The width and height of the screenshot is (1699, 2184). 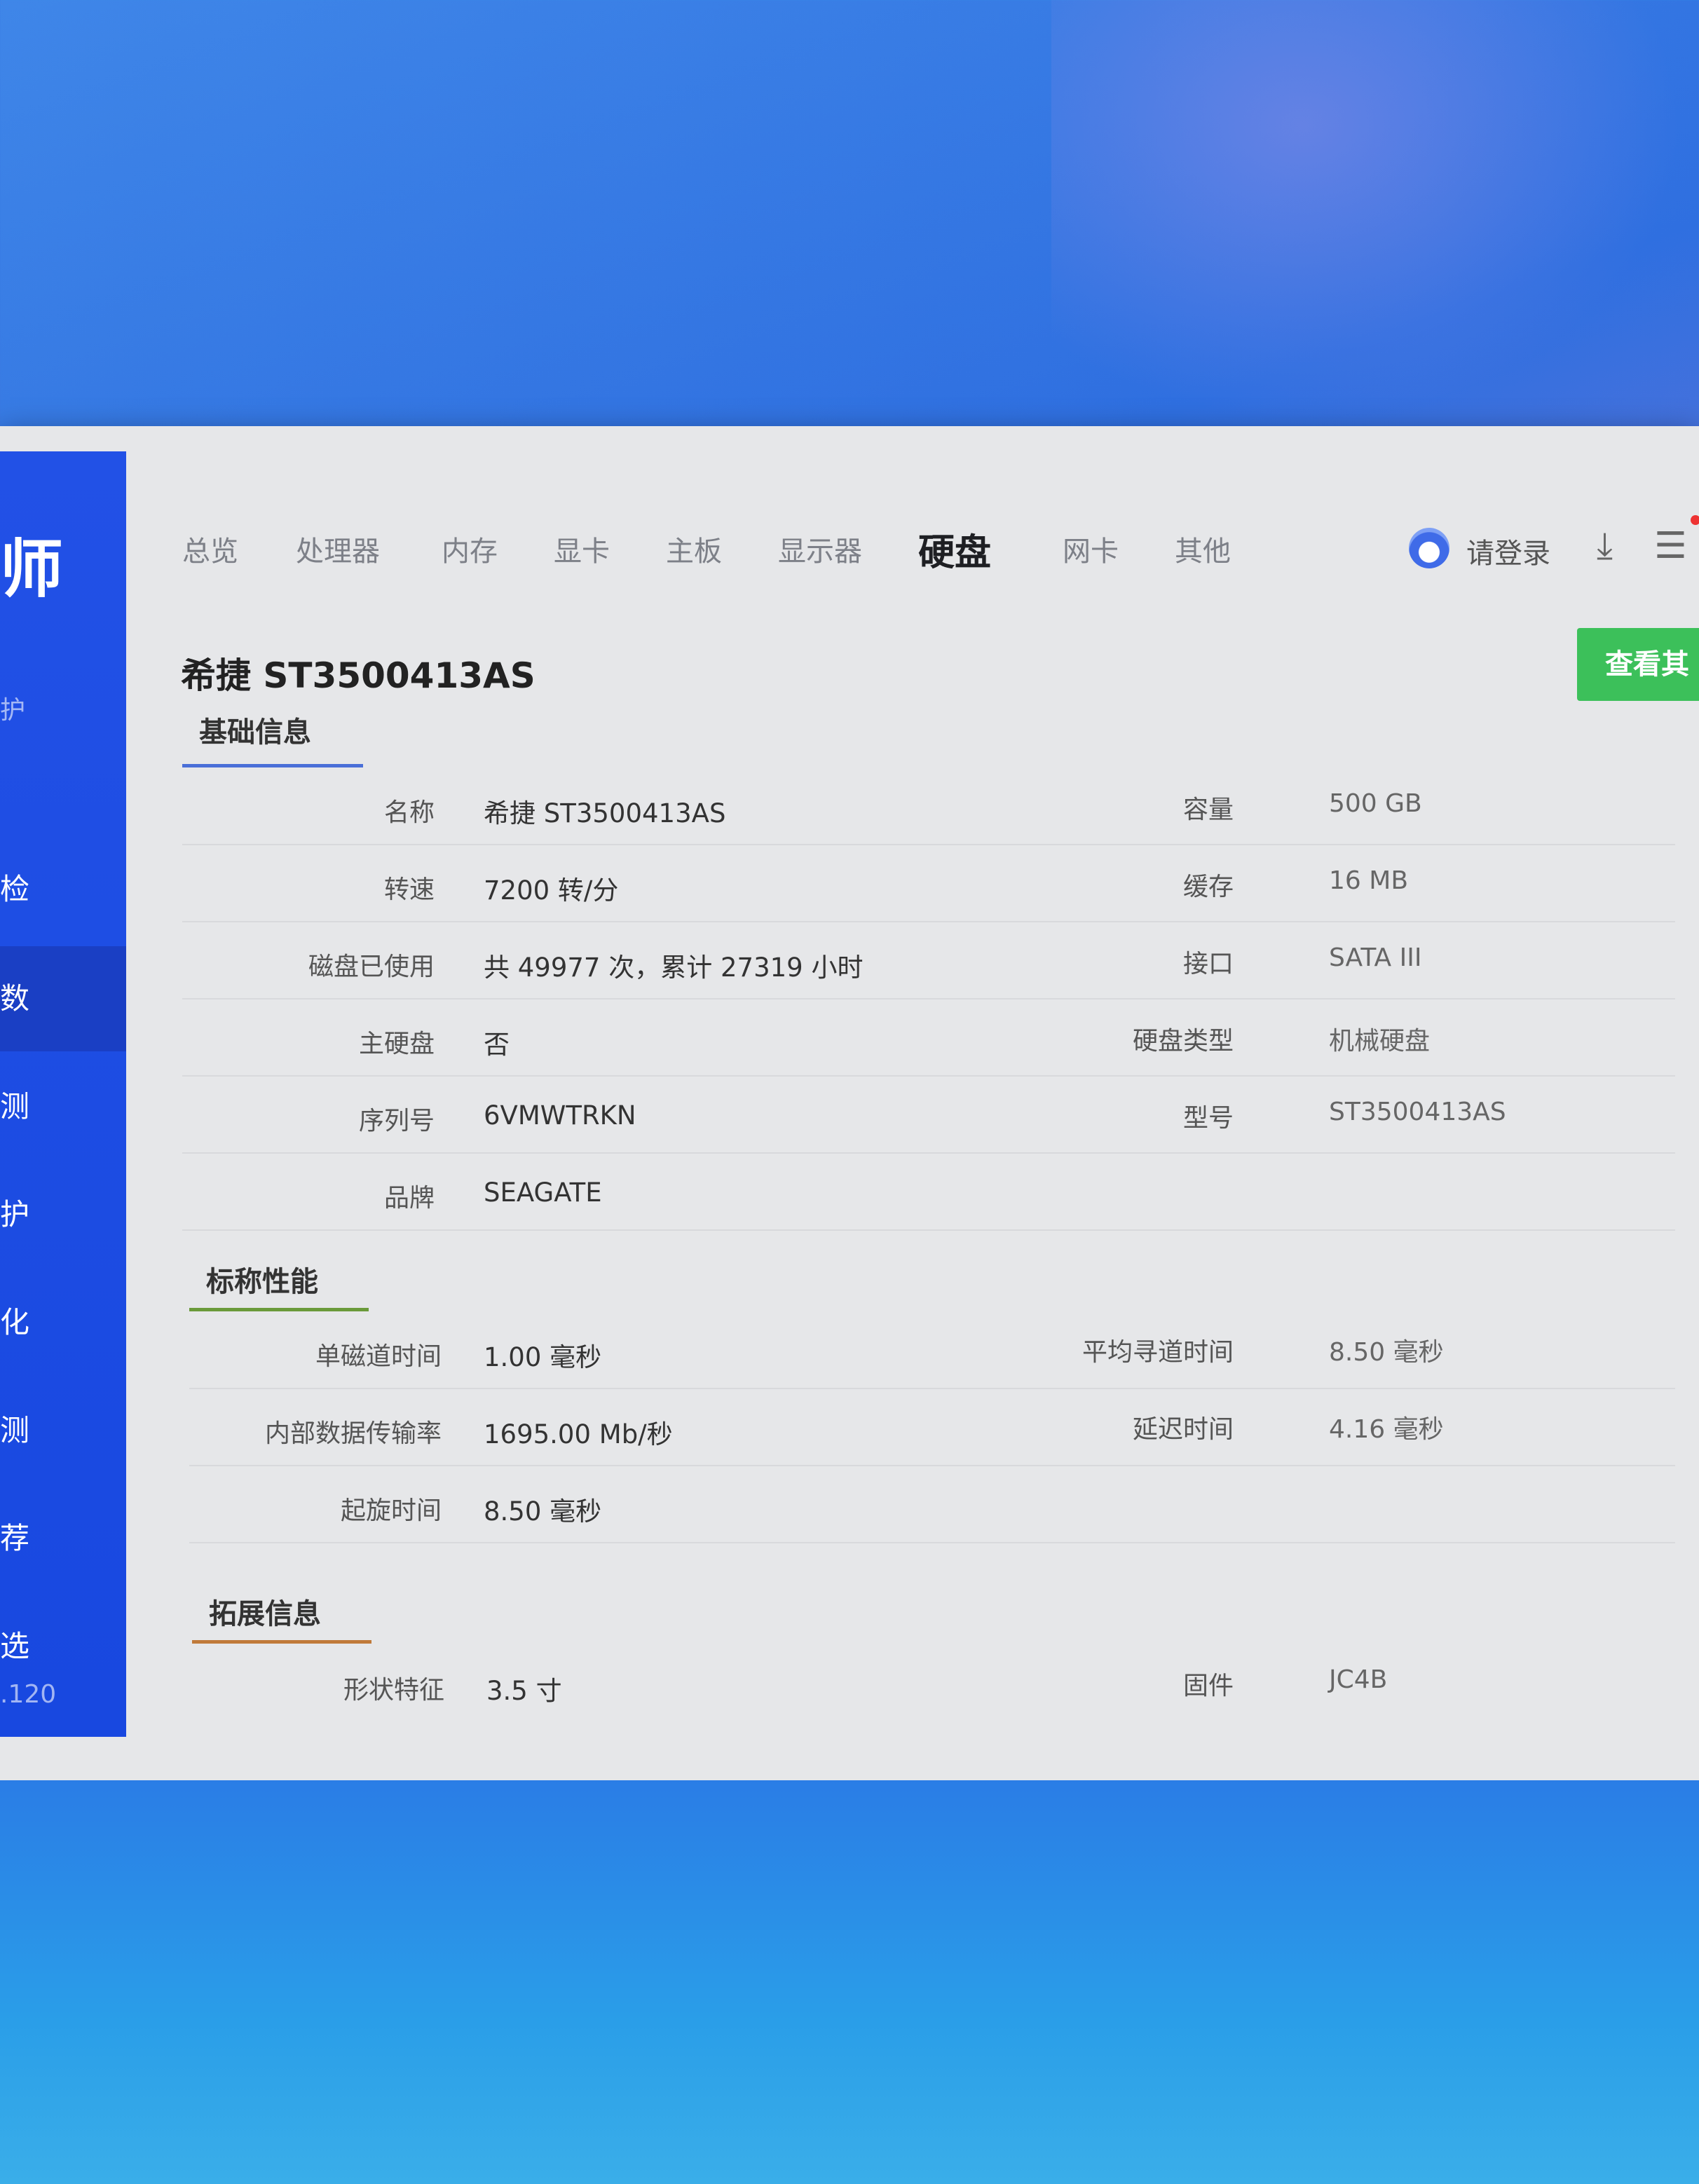 What do you see at coordinates (262, 1282) in the screenshot?
I see `section-title-perf: 标称性能` at bounding box center [262, 1282].